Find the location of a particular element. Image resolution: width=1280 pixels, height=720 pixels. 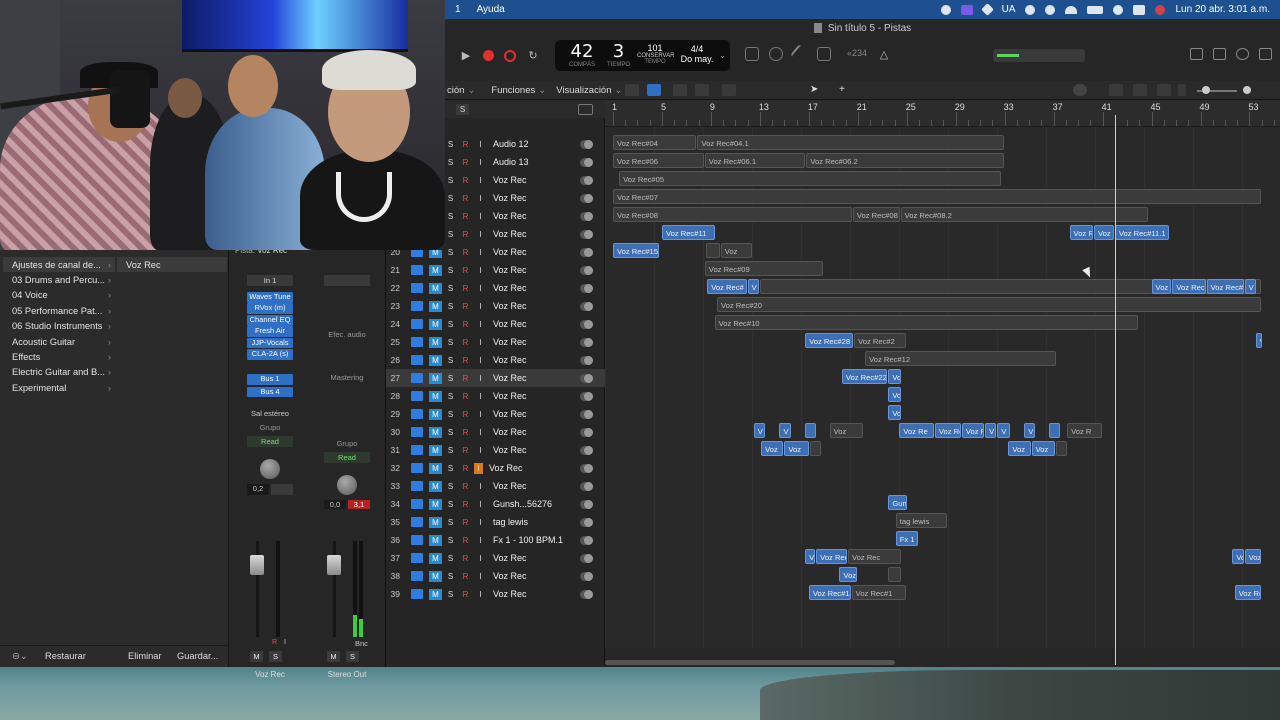

input-slot: In 1 is located at coordinates (270, 280).